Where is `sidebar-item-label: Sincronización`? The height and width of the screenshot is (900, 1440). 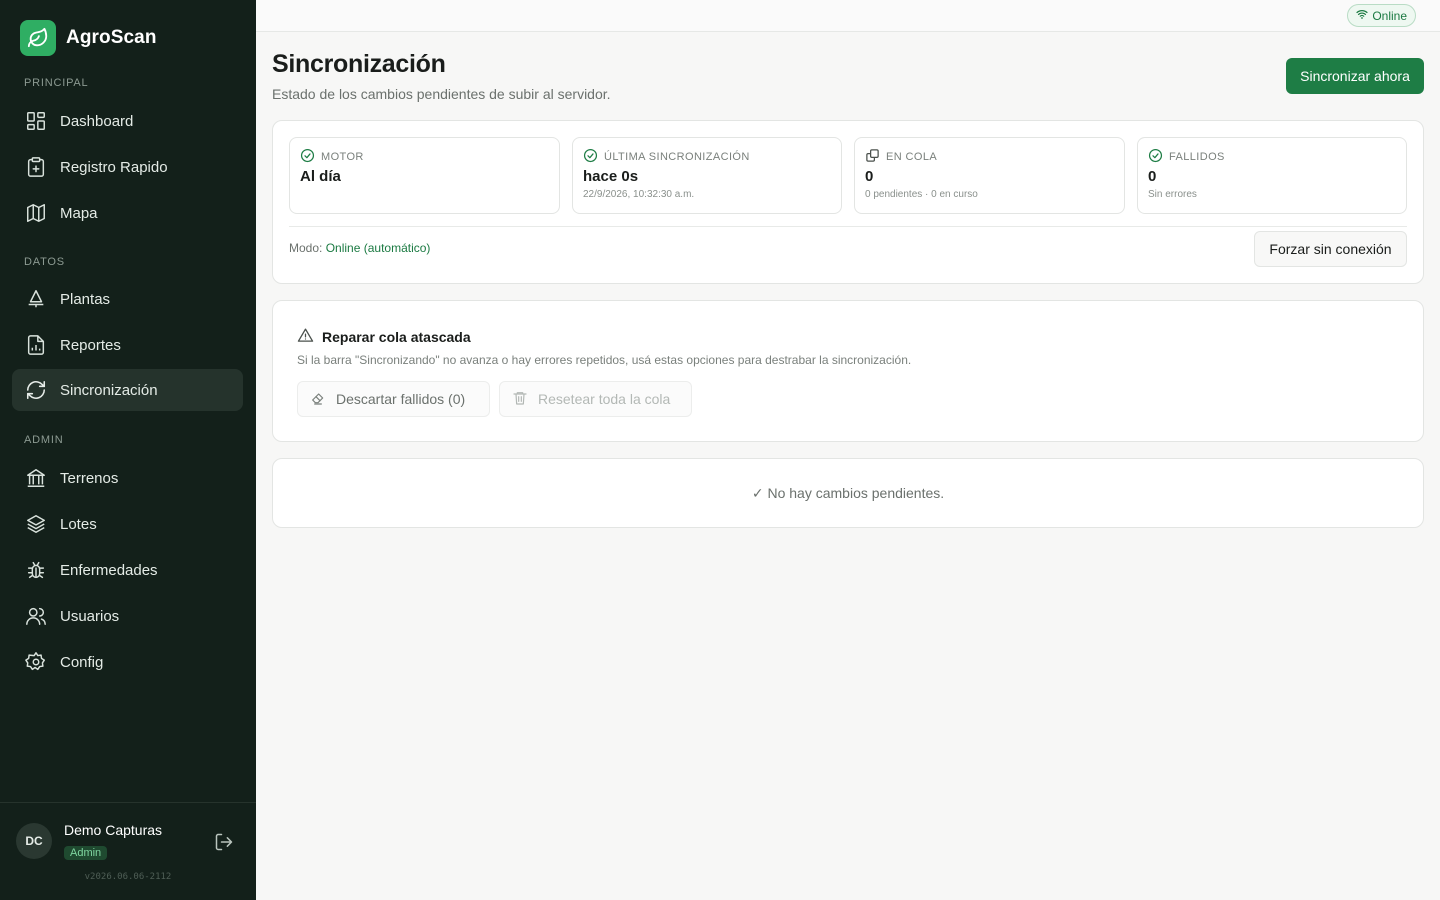 sidebar-item-label: Sincronización is located at coordinates (109, 390).